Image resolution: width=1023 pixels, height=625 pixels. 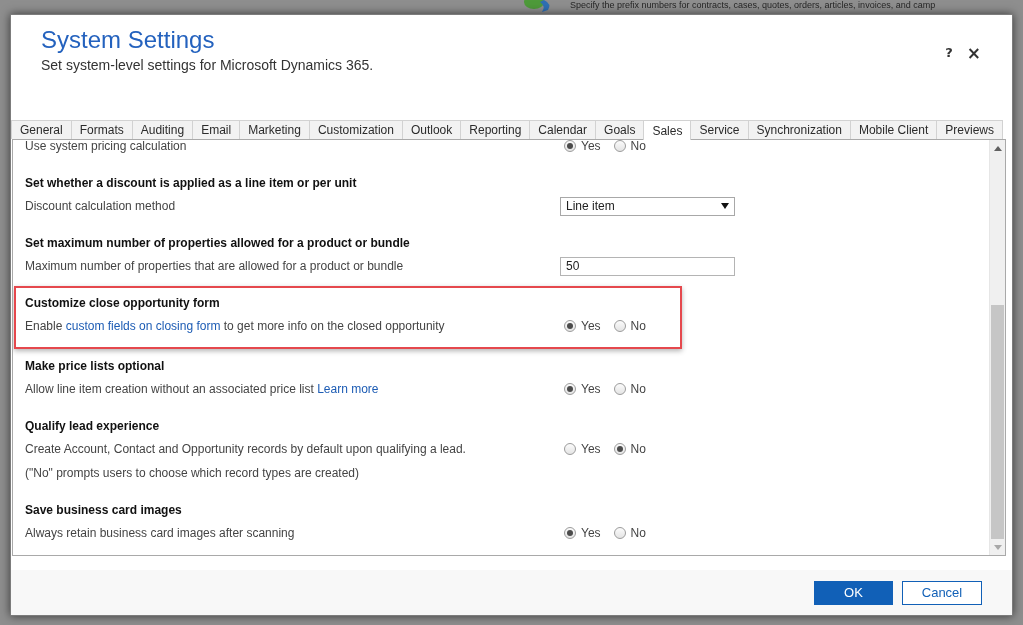 What do you see at coordinates (95, 366) in the screenshot?
I see `section-heading: Make price lists optional` at bounding box center [95, 366].